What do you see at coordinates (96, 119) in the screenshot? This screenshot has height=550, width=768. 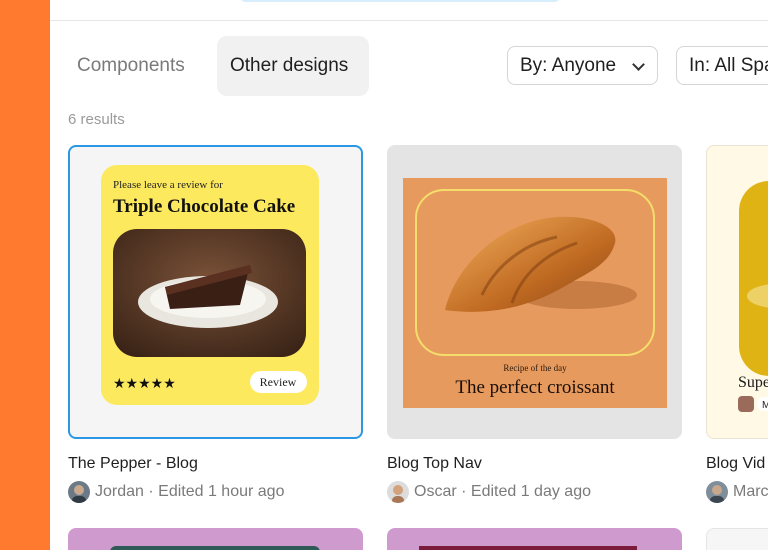 I see `results-count: 6 results` at bounding box center [96, 119].